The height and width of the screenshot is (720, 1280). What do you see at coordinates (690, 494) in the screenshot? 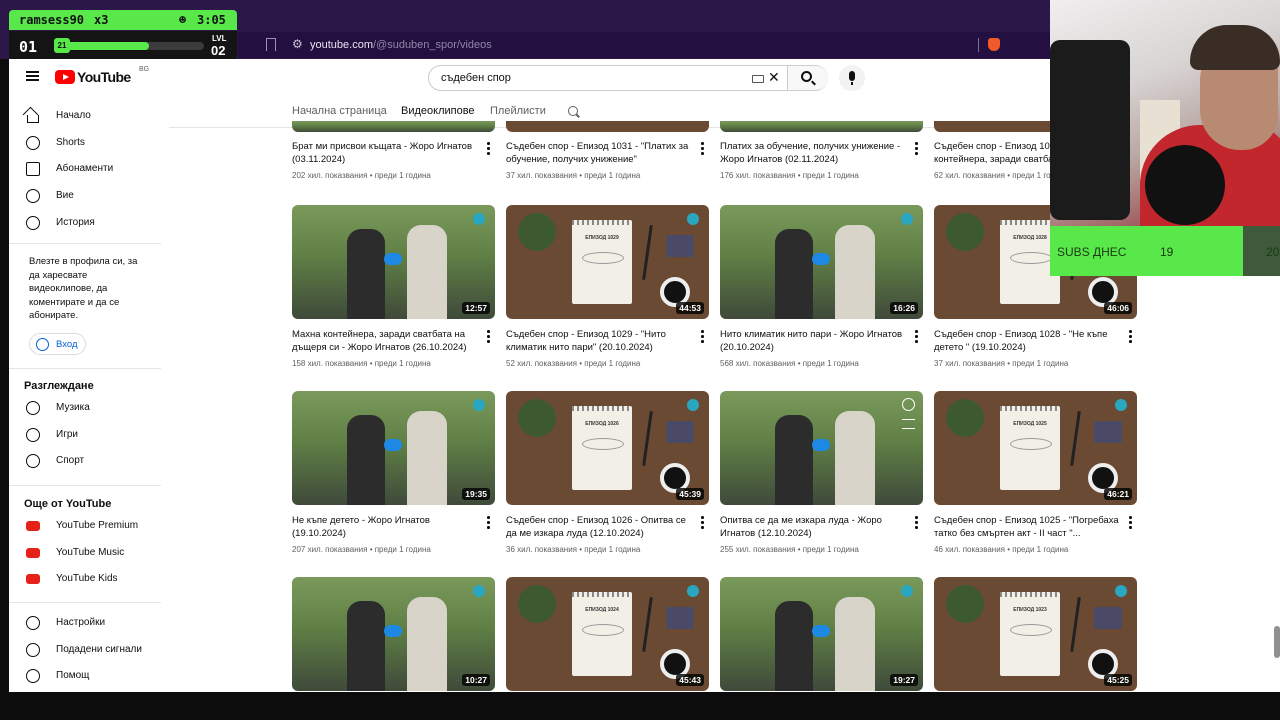
I see `video-duration: 45:39` at bounding box center [690, 494].